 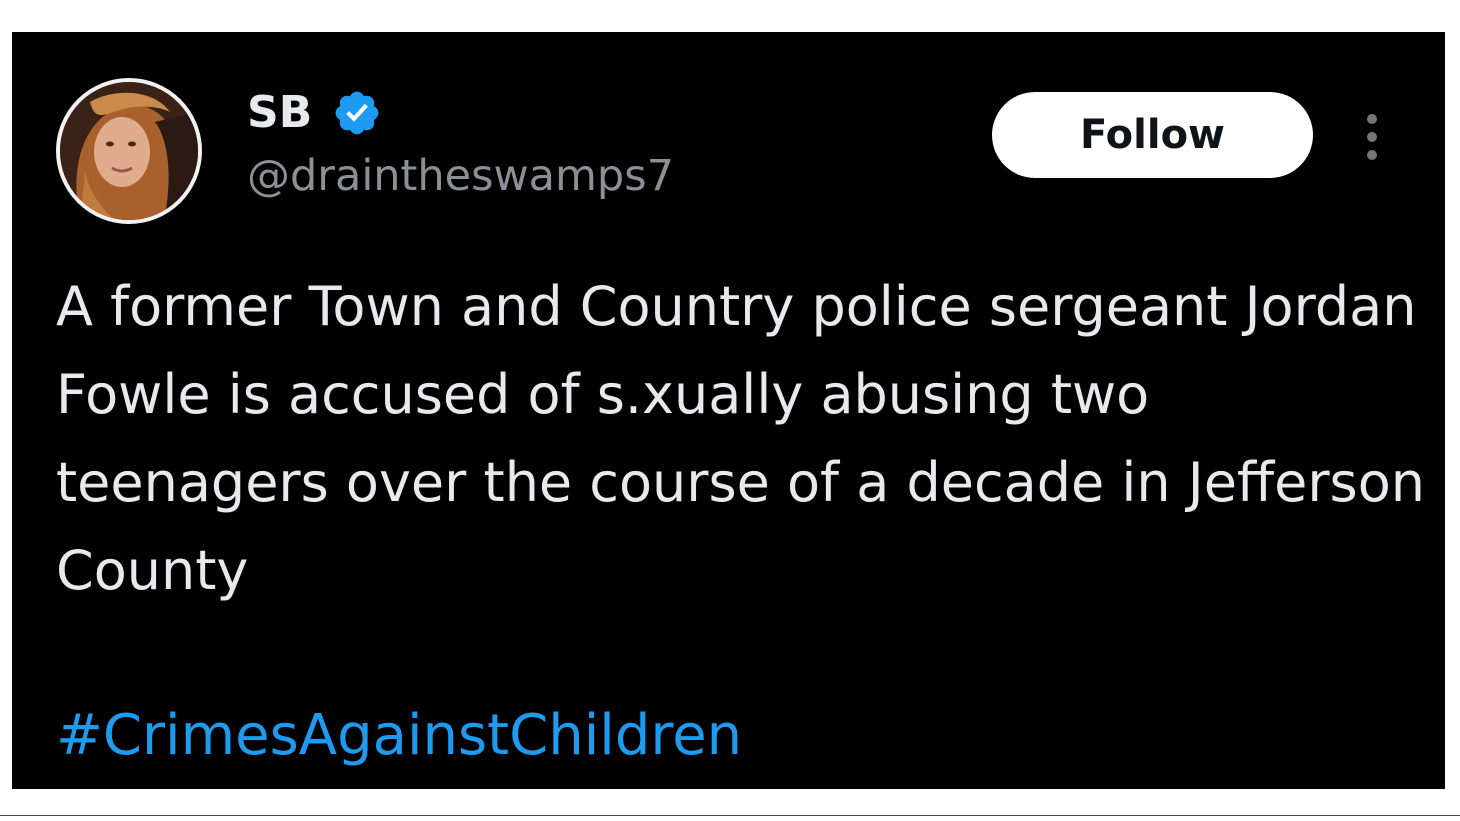 I want to click on divider, so click(x=730, y=815).